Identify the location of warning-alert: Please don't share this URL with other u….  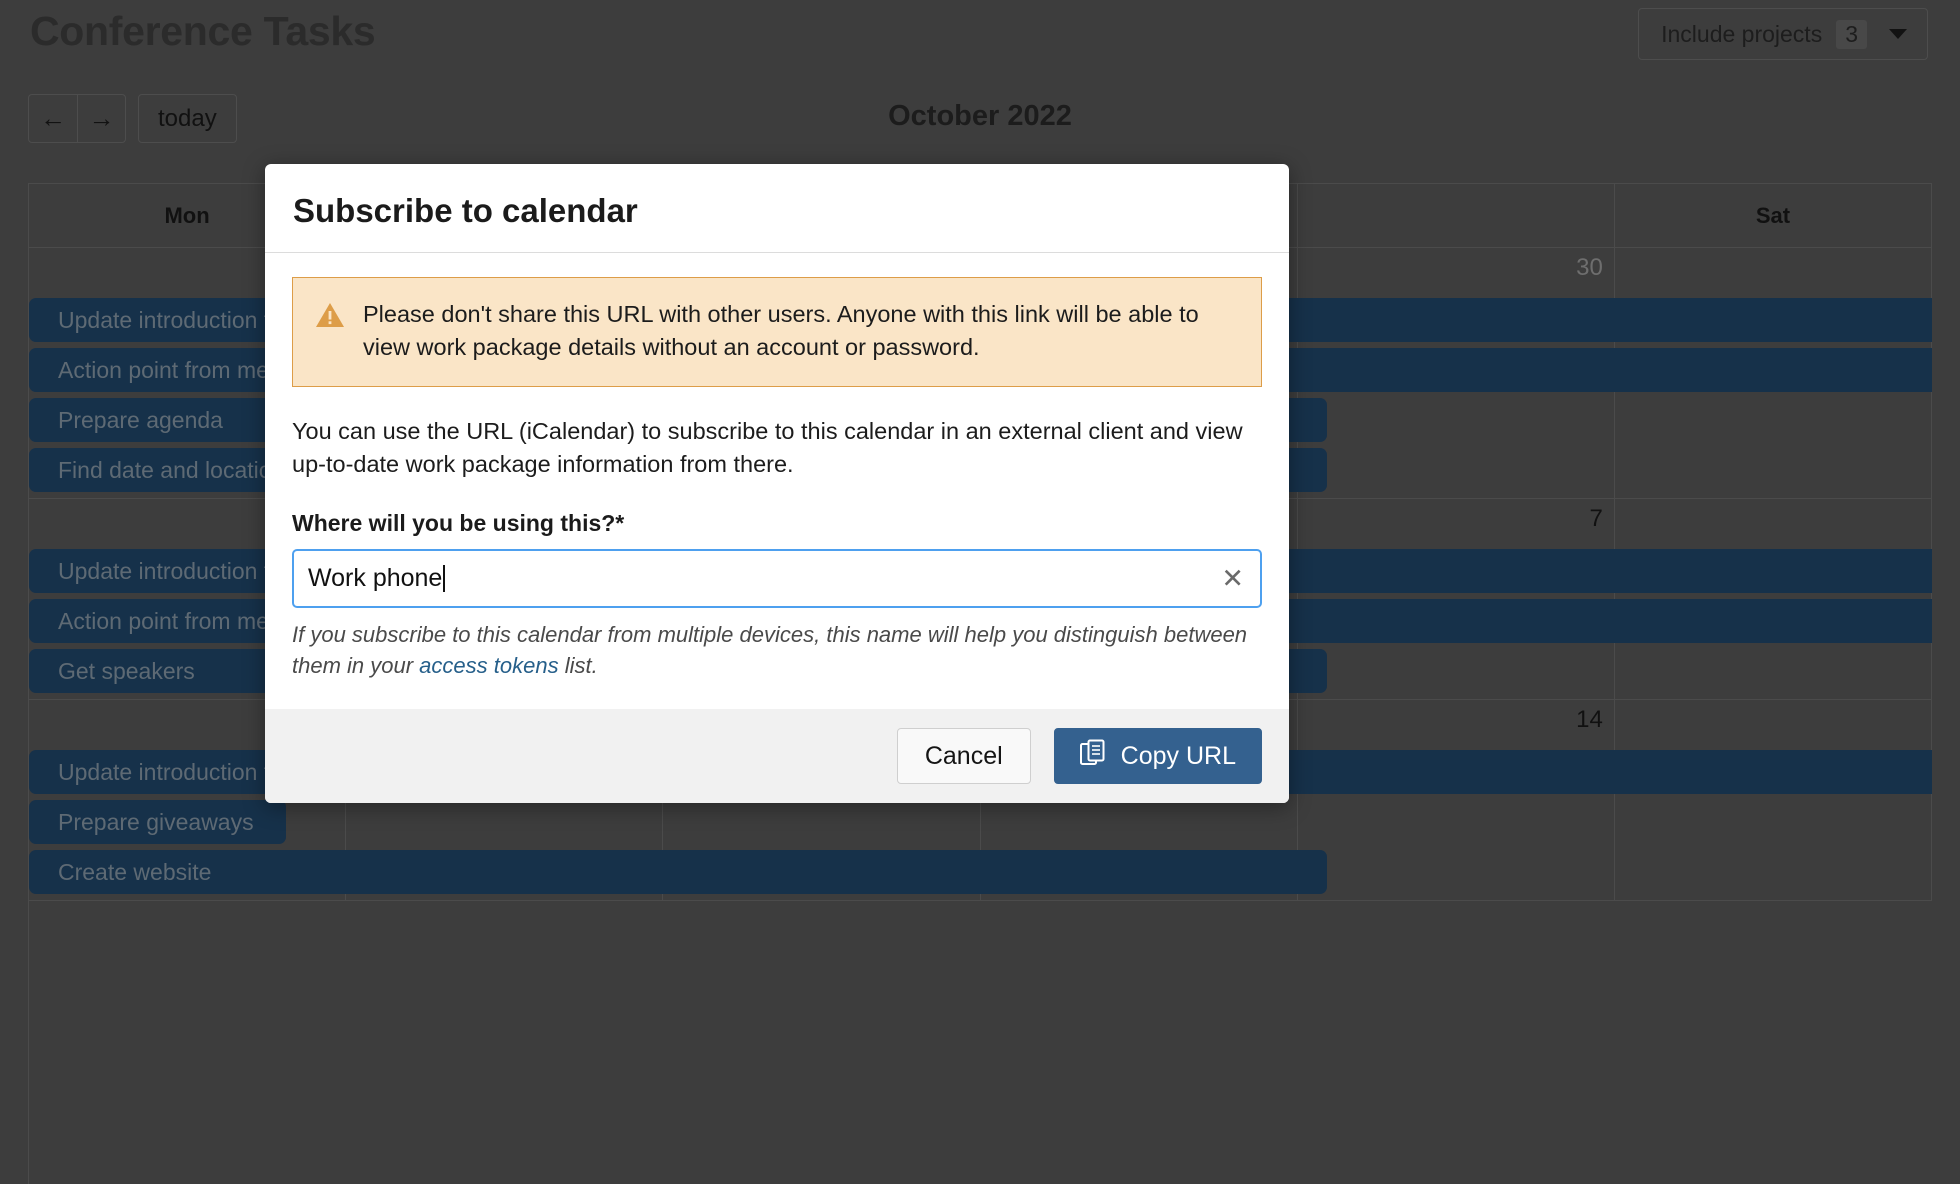
(777, 332).